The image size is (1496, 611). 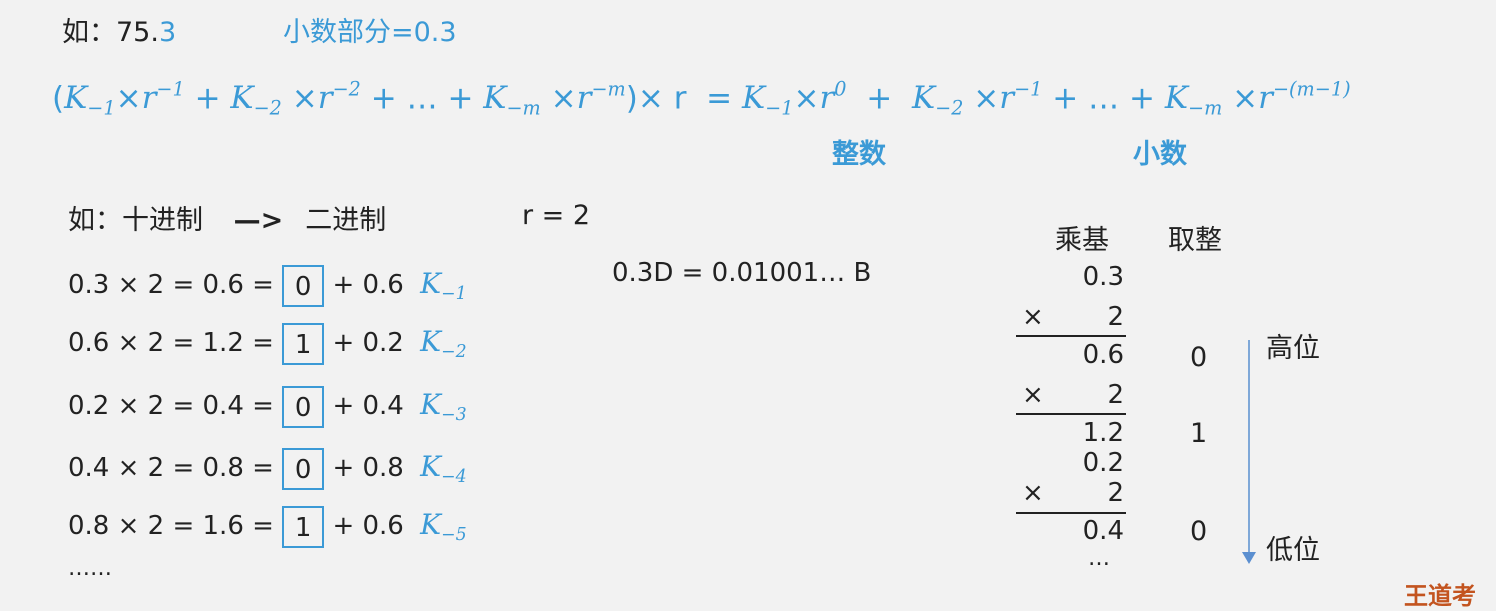 I want to click on integer-label: 整数, so click(x=859, y=154).